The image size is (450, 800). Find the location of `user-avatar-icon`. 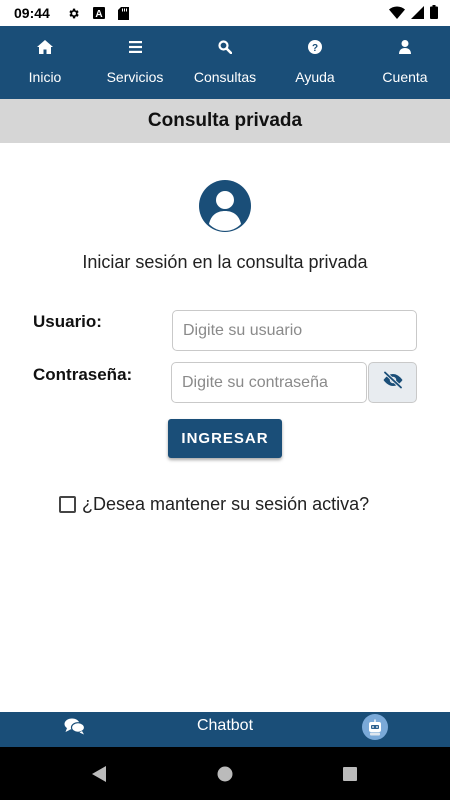

user-avatar-icon is located at coordinates (225, 206).